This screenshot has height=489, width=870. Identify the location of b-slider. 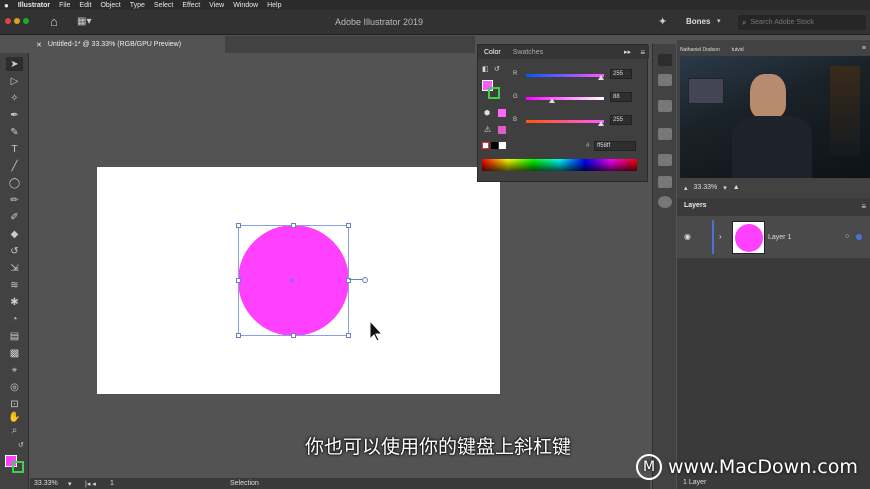
(565, 121).